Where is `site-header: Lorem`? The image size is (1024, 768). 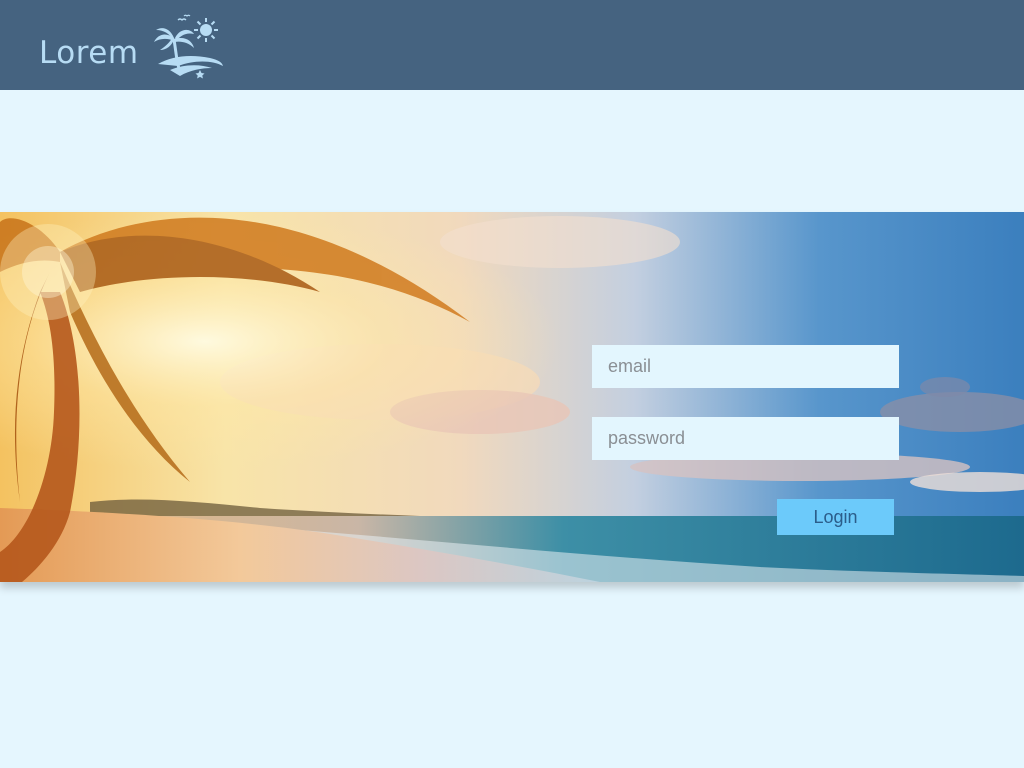
site-header: Lorem is located at coordinates (512, 45).